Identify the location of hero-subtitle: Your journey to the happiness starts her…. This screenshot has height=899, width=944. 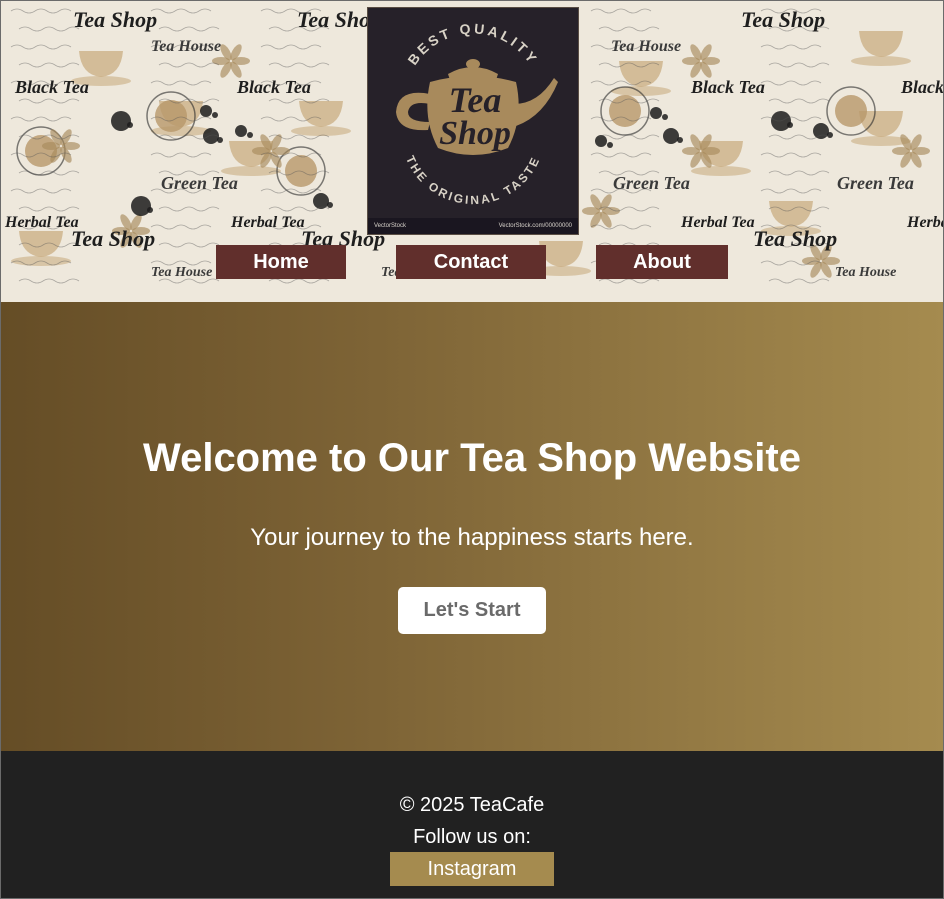
(472, 537).